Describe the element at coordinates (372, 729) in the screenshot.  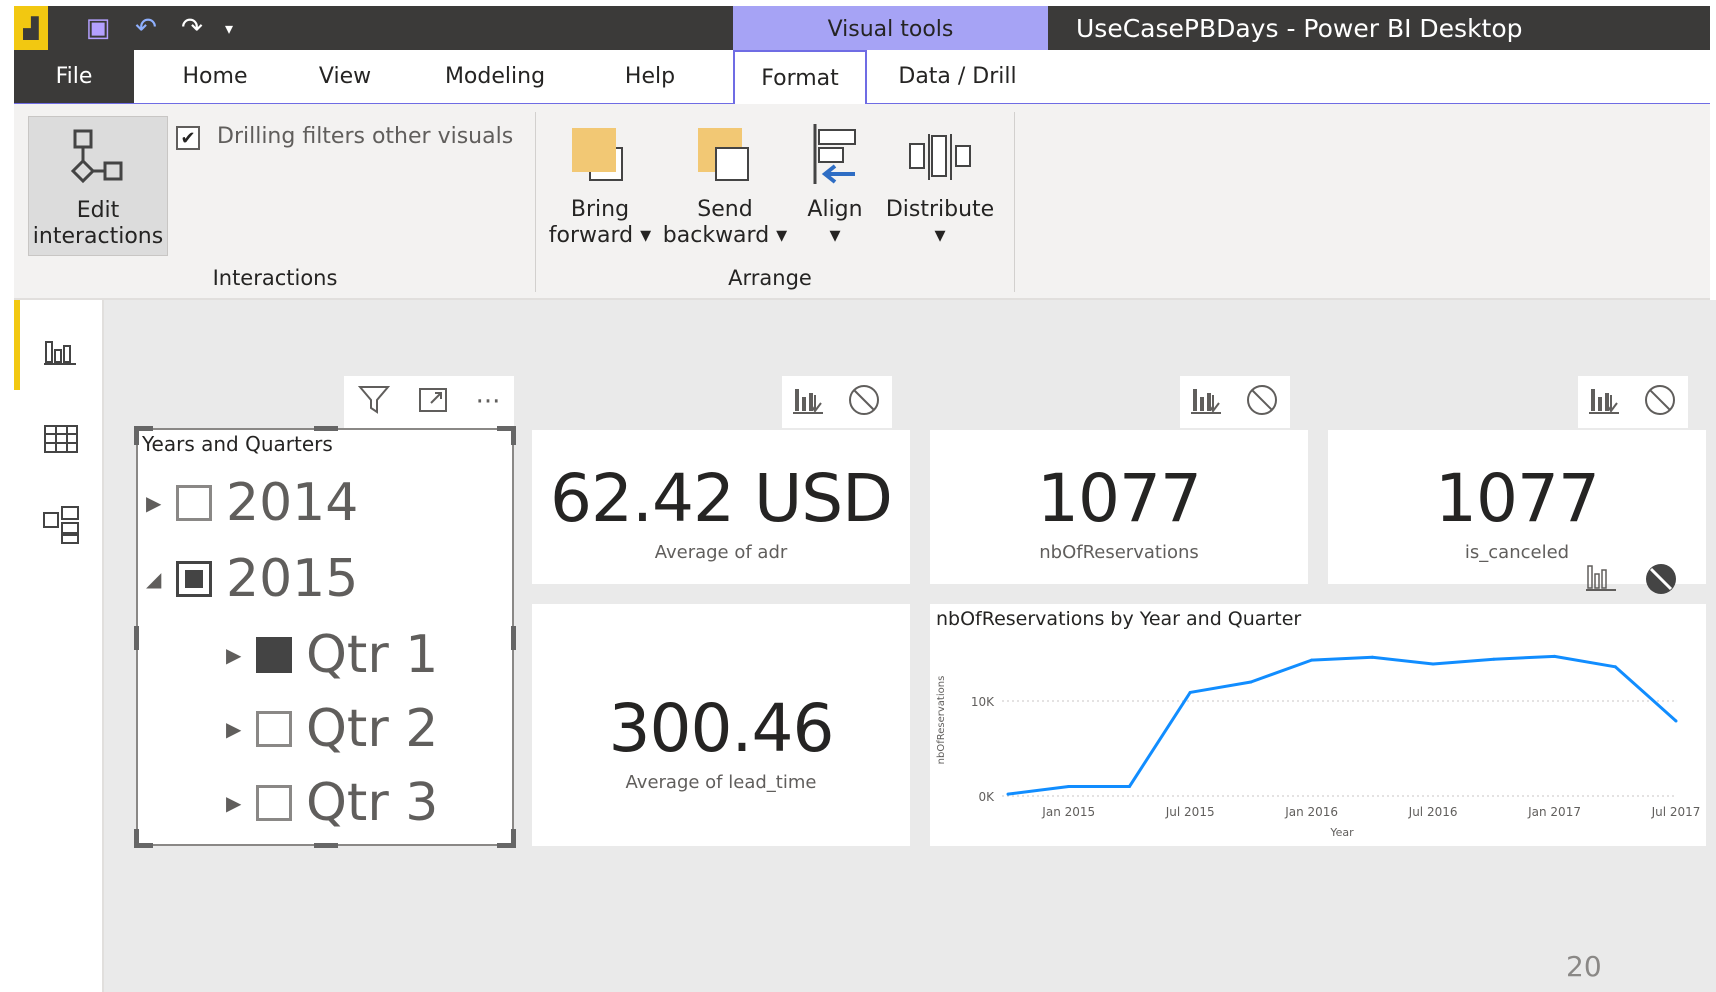
I see `slicer-item-label: Qtr 2` at that location.